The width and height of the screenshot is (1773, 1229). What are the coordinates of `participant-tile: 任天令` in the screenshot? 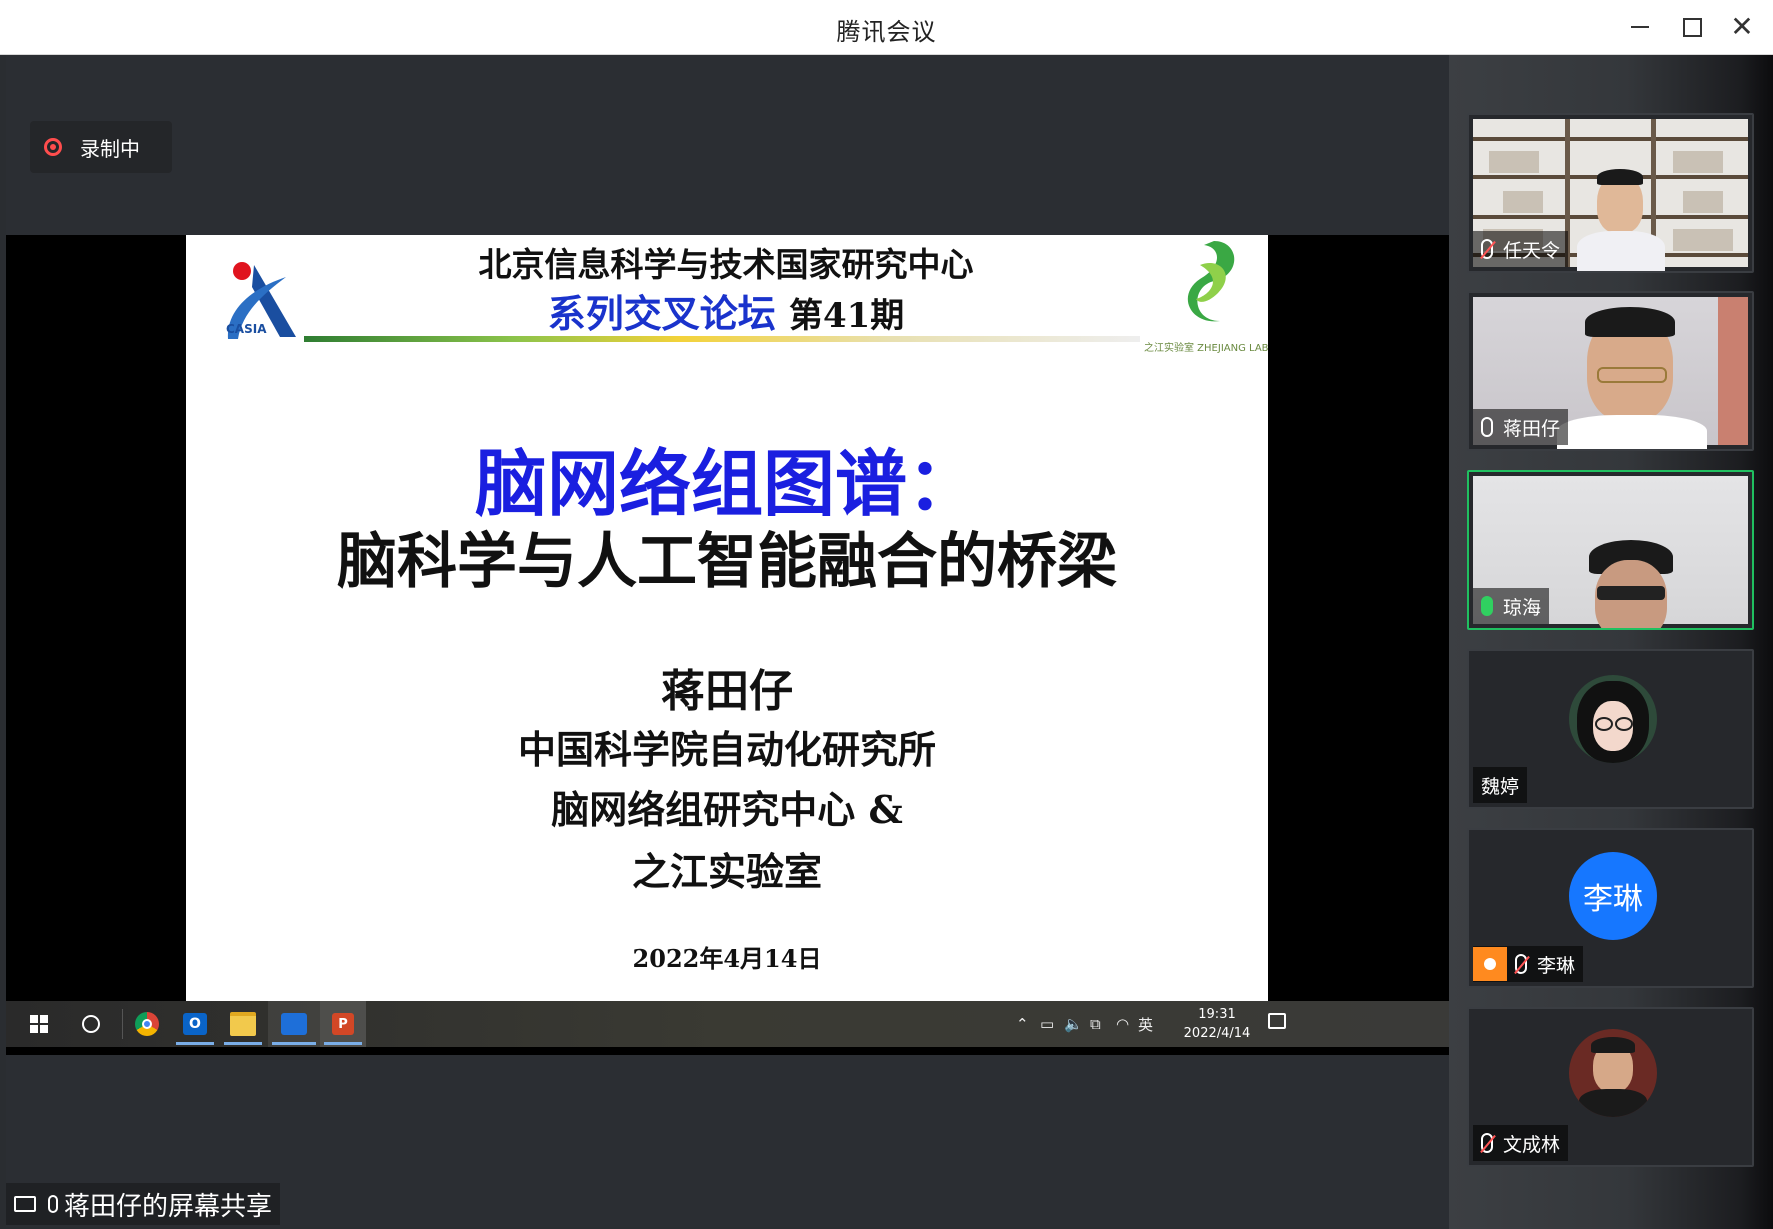 It's located at (1610, 193).